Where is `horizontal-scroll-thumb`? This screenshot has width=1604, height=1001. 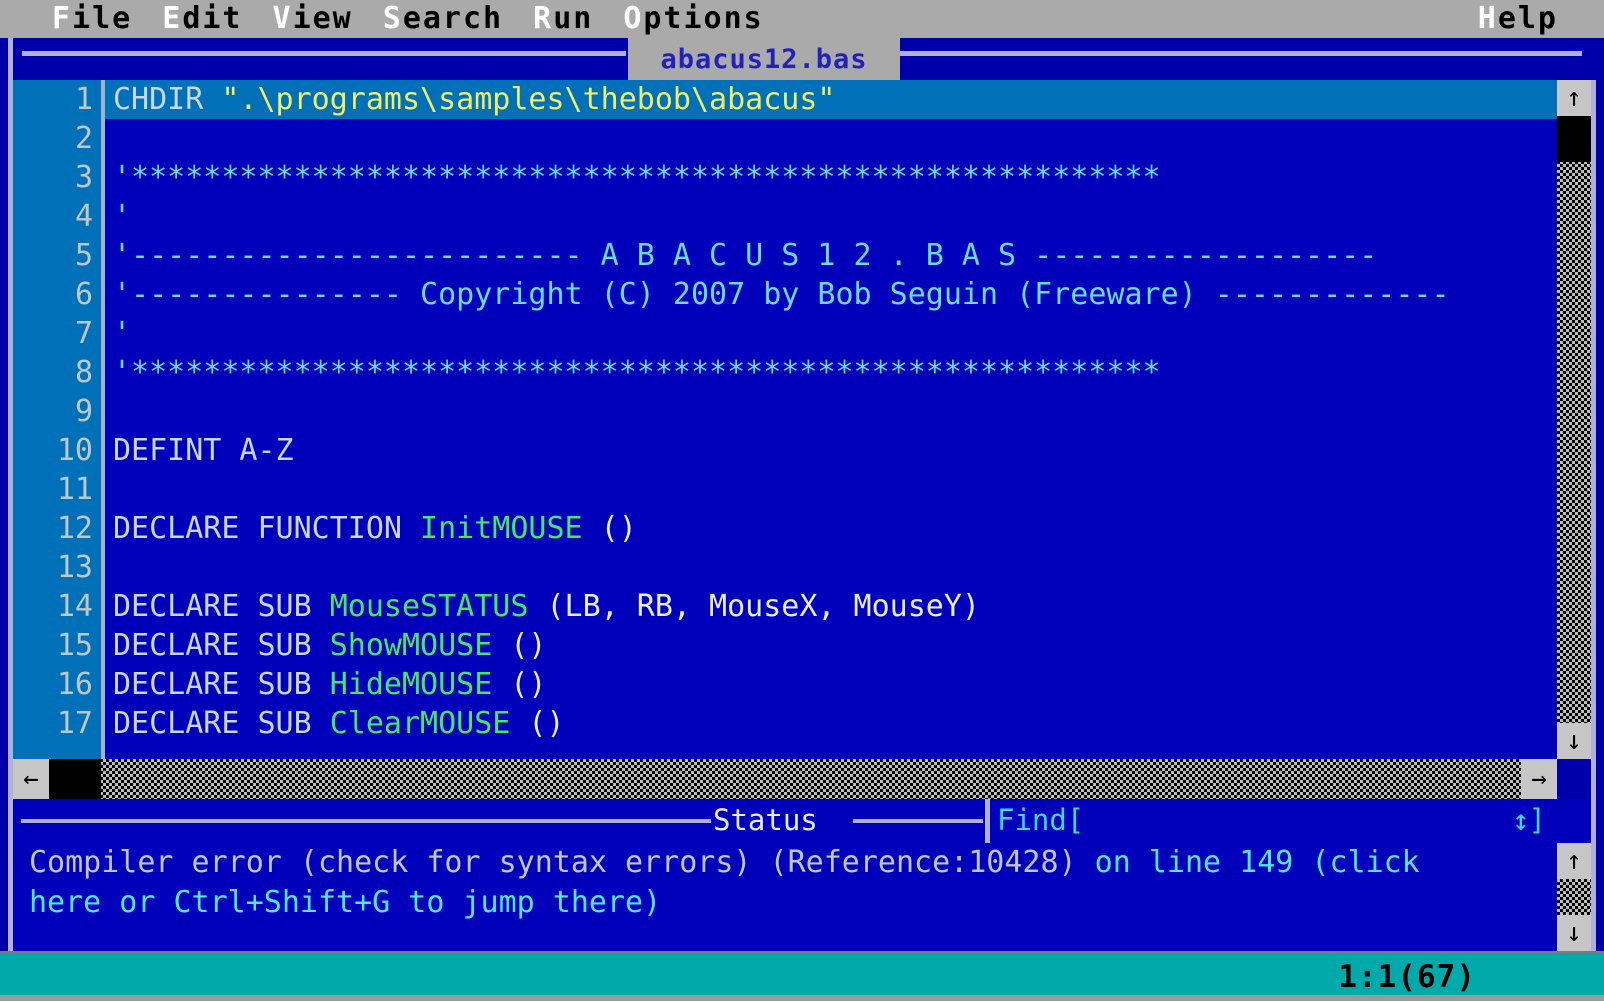
horizontal-scroll-thumb is located at coordinates (75, 779).